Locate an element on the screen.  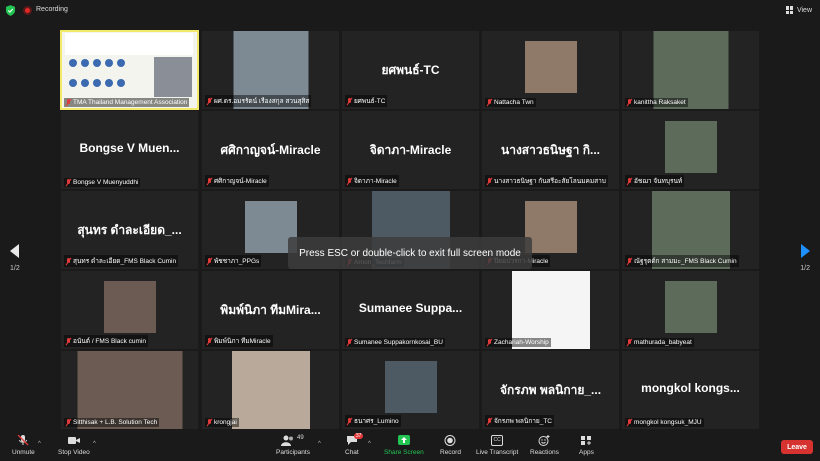
participant-name-label: อัชฌา จันทบุรนท์ is located at coordinates (655, 181).